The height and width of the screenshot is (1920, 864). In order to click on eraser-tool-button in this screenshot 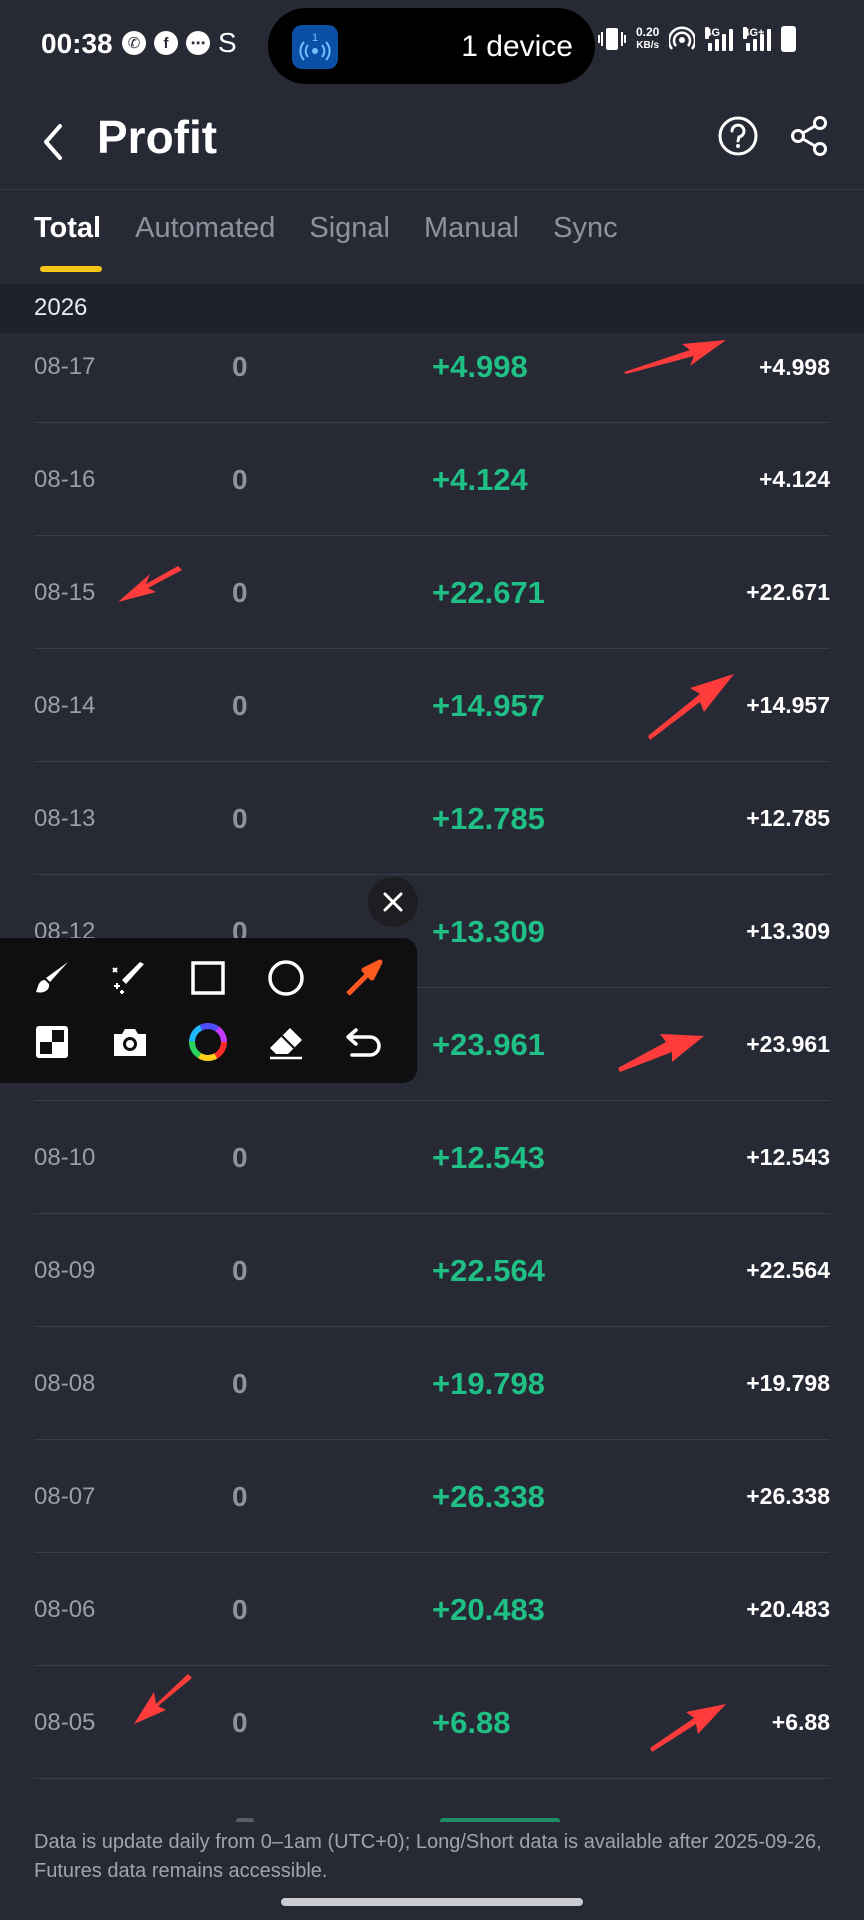, I will do `click(286, 1042)`.